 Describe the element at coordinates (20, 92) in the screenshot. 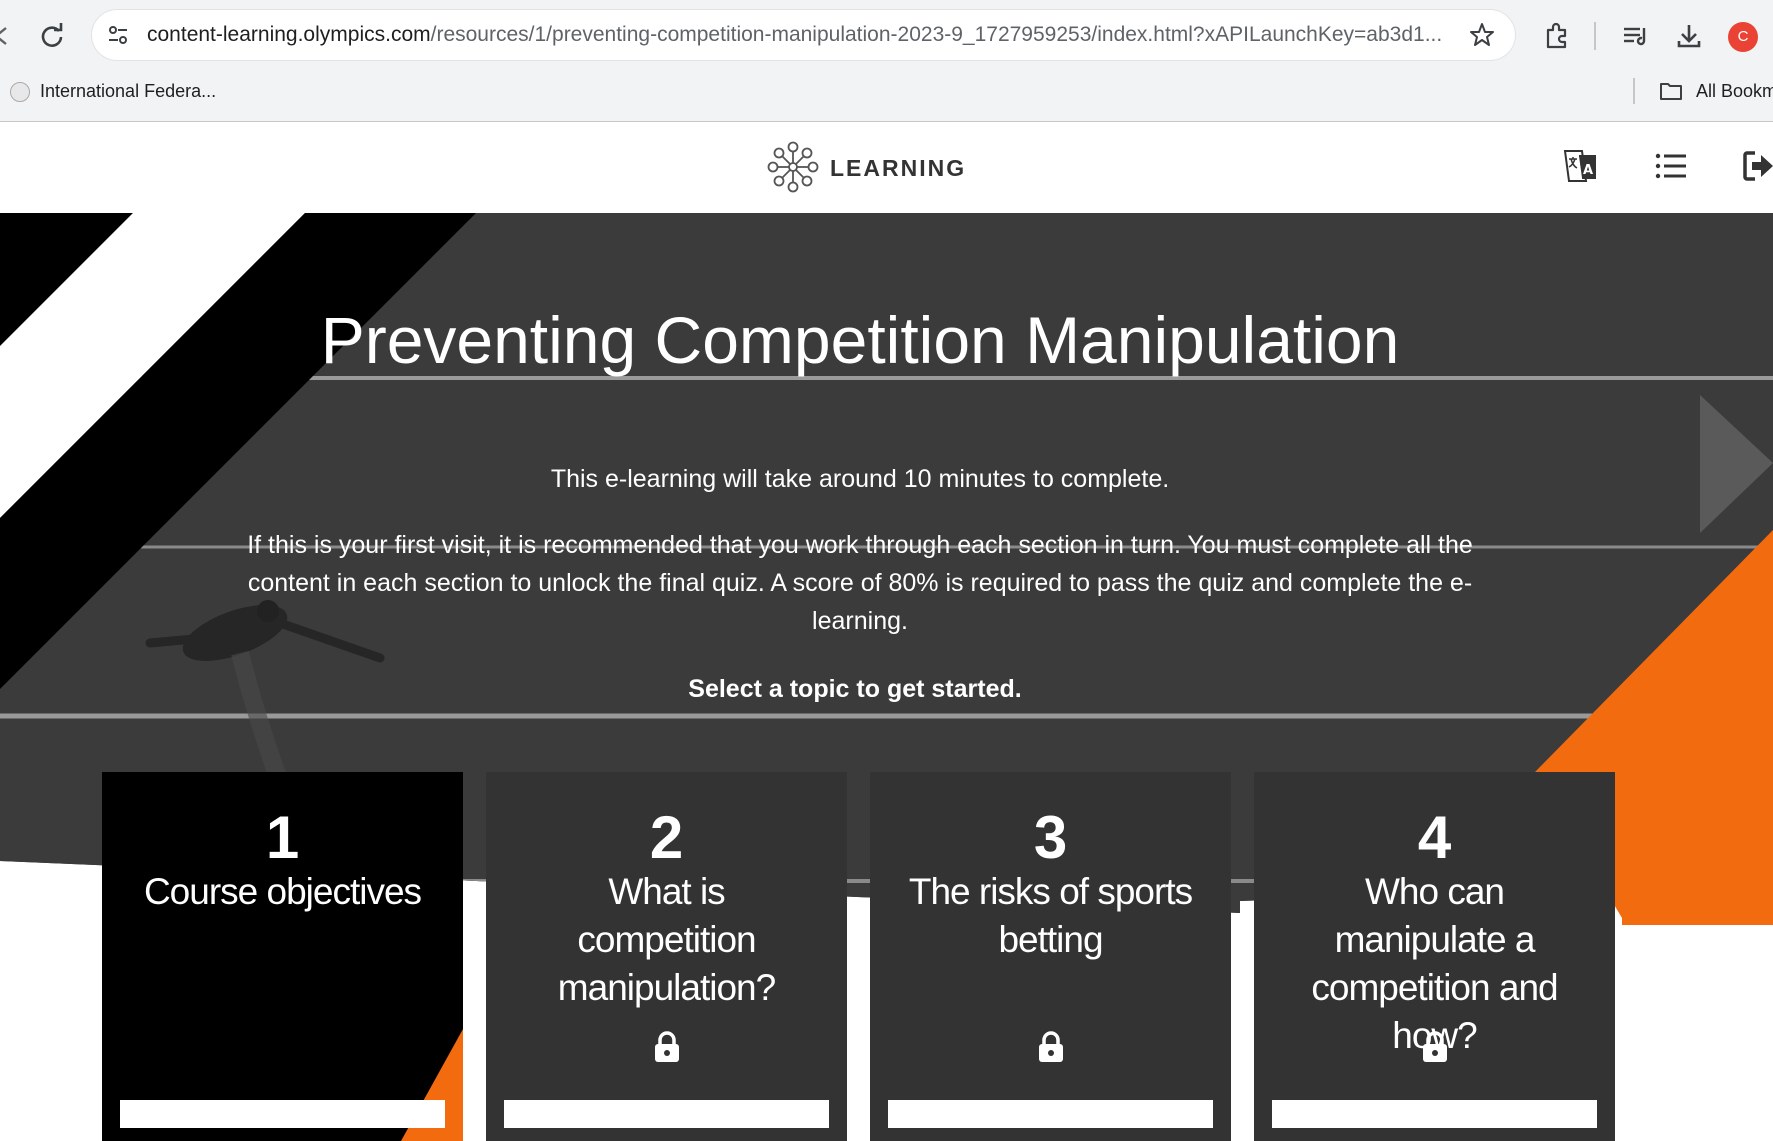

I see `bookmark-favicon-icon` at that location.